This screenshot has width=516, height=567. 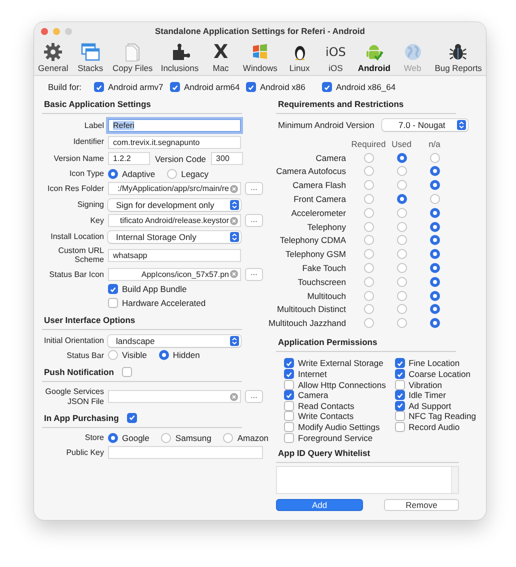 What do you see at coordinates (374, 57) in the screenshot?
I see `toolbar-button: Android` at bounding box center [374, 57].